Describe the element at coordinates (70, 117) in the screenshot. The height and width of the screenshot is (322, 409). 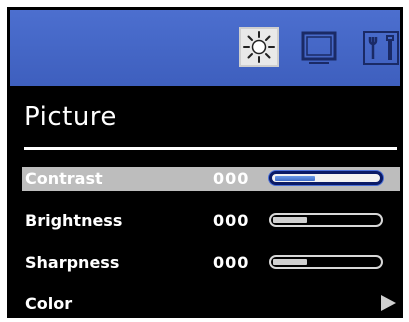
I see `menu-title: Picture` at that location.